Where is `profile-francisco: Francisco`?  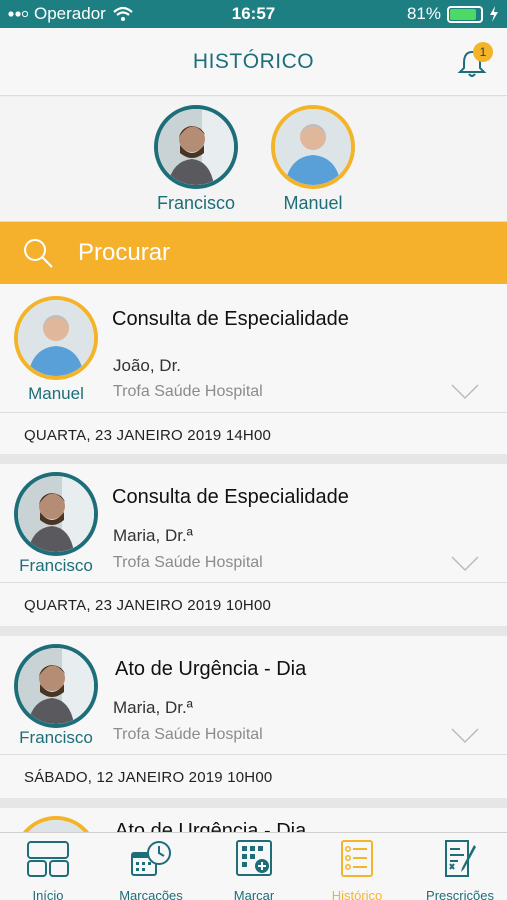
profile-francisco: Francisco is located at coordinates (196, 159).